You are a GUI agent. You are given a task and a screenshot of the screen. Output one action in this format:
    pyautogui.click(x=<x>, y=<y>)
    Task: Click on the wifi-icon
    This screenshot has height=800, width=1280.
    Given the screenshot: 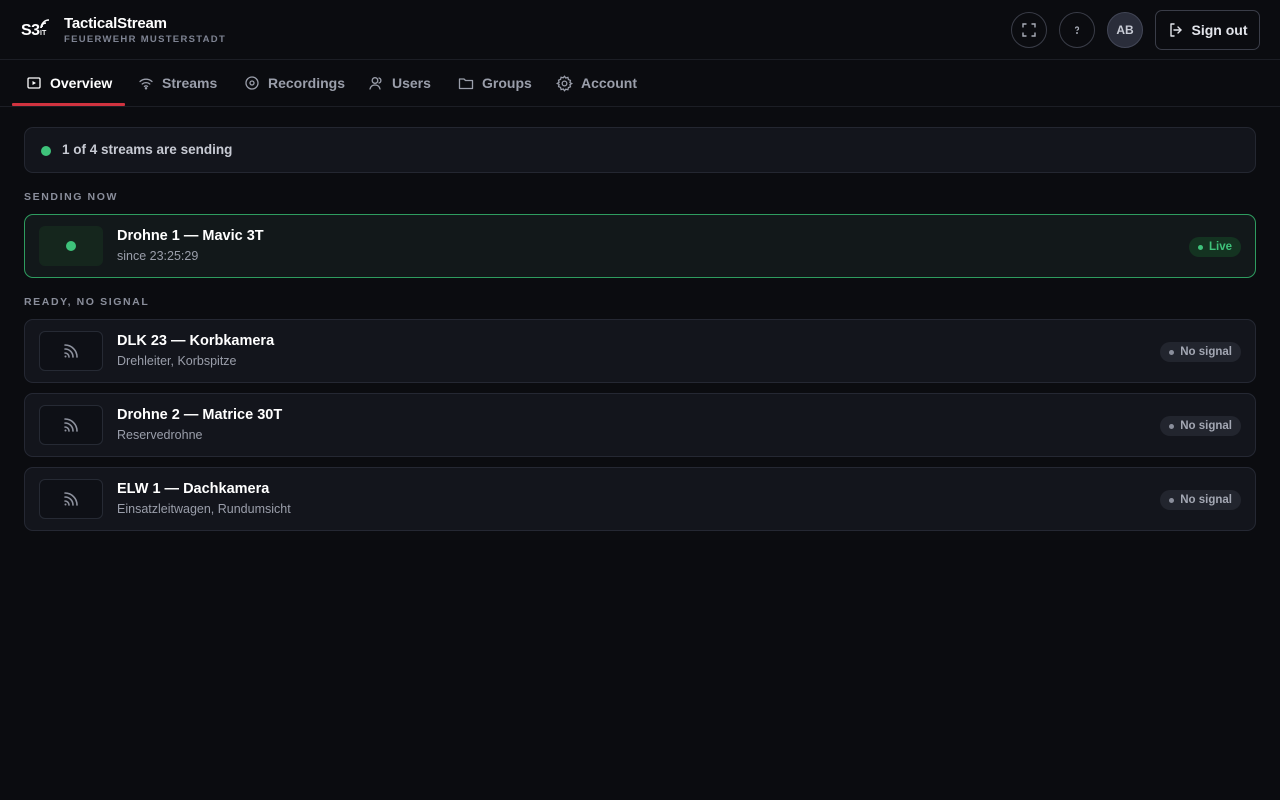 What is the action you would take?
    pyautogui.click(x=146, y=84)
    